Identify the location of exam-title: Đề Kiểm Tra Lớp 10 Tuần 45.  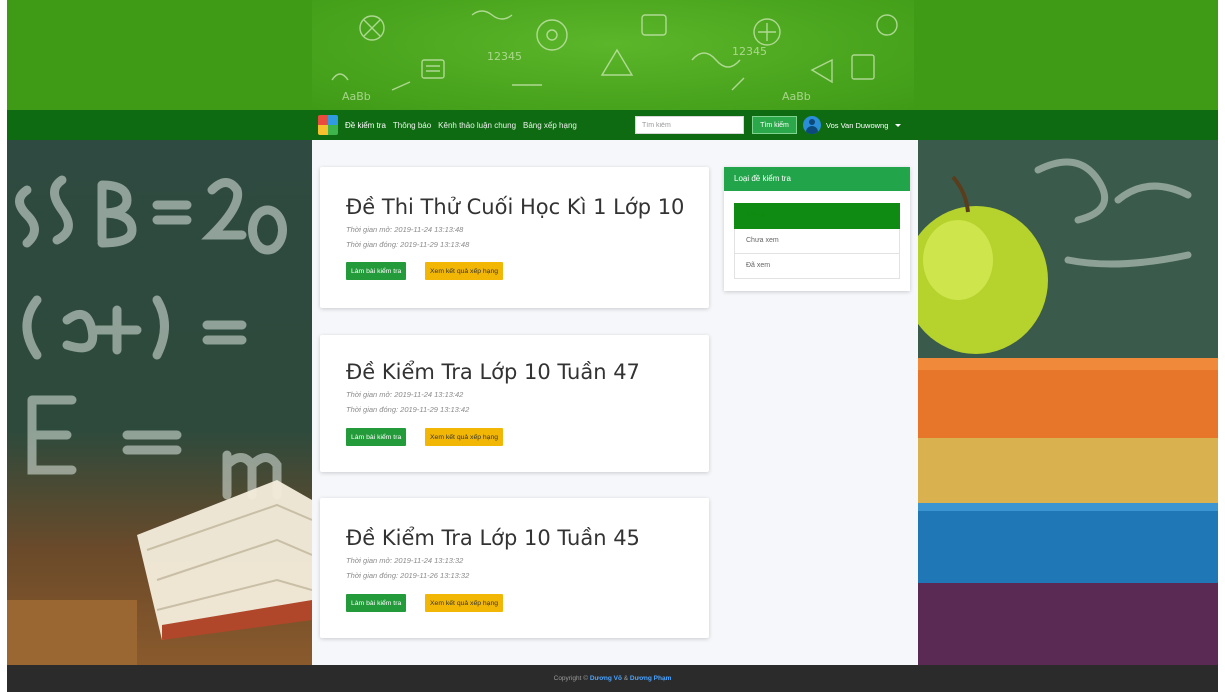
(493, 538).